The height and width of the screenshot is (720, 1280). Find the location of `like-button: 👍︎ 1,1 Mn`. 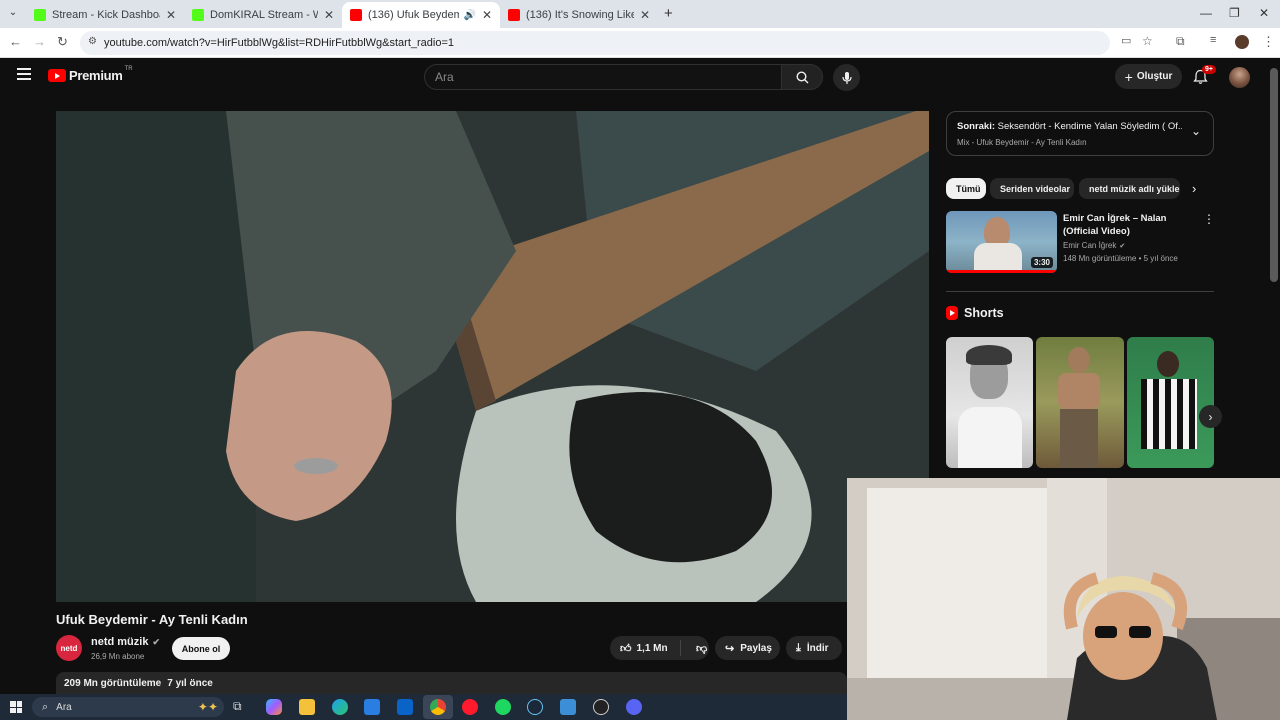

like-button: 👍︎ 1,1 Mn is located at coordinates (642, 648).